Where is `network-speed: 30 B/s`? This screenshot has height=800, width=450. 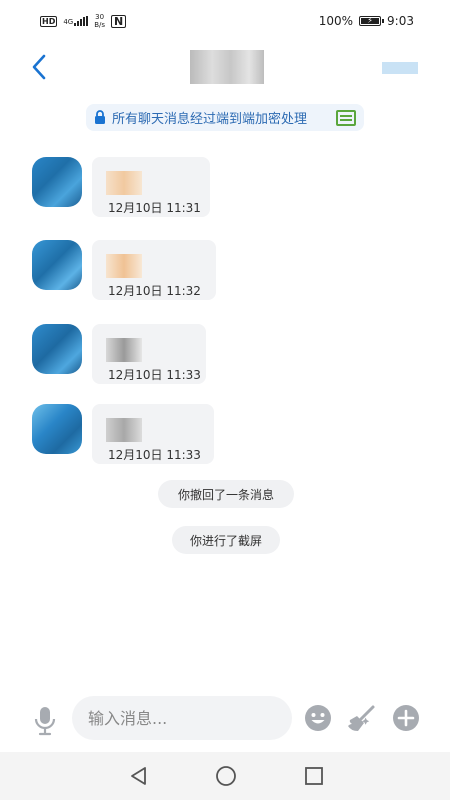
network-speed: 30 B/s is located at coordinates (99, 21).